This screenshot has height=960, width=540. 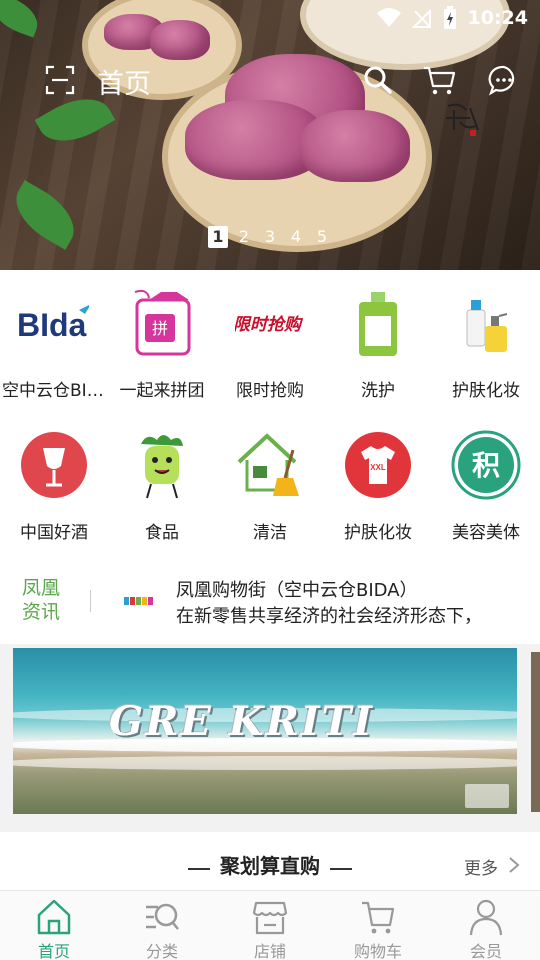 What do you see at coordinates (341, 615) in the screenshot?
I see `news-summary: 在新零售共享经济的社会经济形态下，` at bounding box center [341, 615].